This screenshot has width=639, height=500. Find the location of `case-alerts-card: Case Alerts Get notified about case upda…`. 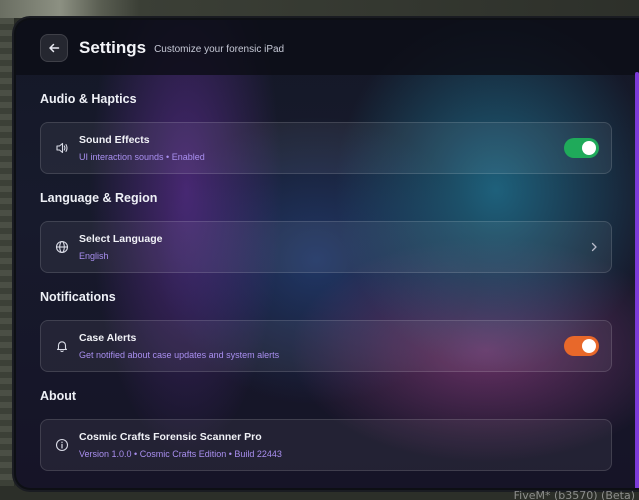

case-alerts-card: Case Alerts Get notified about case upda… is located at coordinates (326, 346).